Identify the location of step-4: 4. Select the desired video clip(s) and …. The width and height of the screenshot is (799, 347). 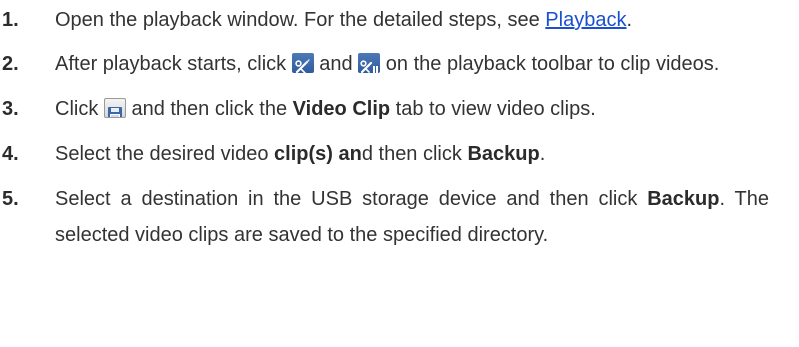
(399, 154).